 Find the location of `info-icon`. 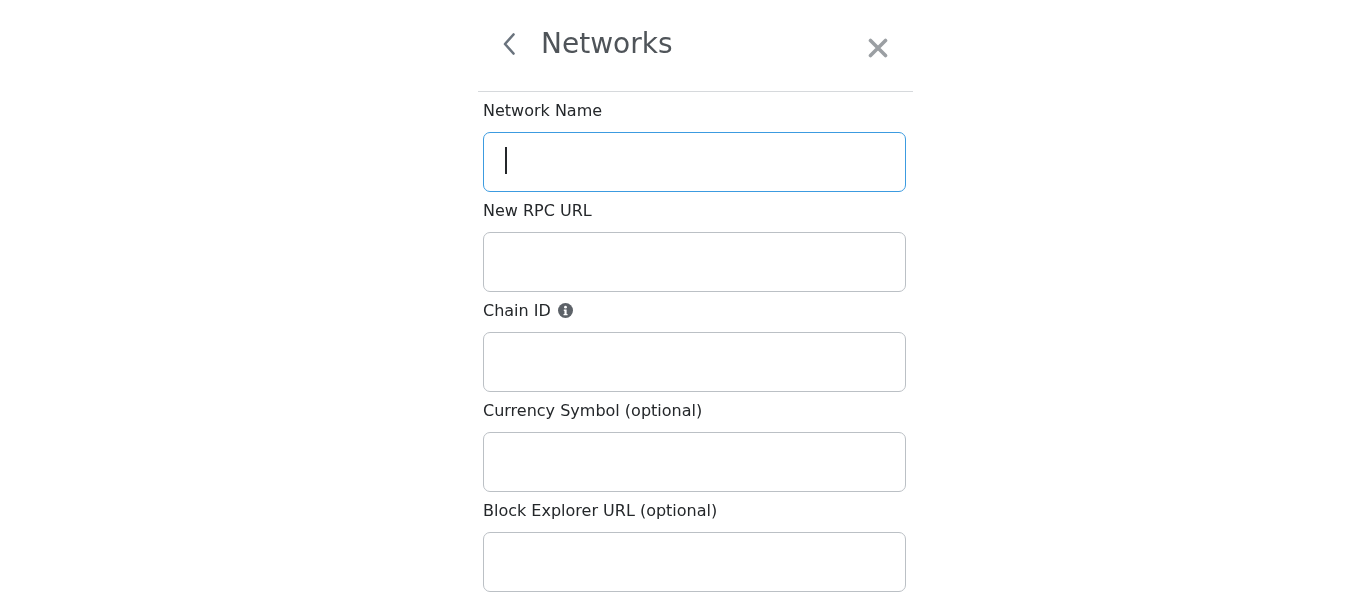

info-icon is located at coordinates (565, 310).